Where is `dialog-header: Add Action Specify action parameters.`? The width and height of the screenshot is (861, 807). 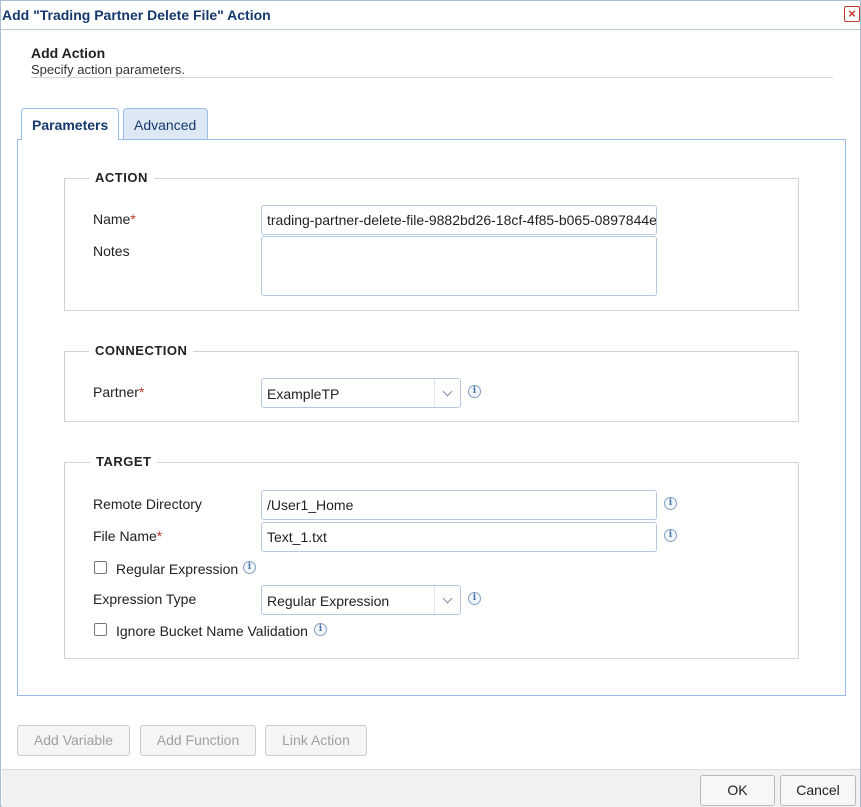 dialog-header: Add Action Specify action parameters. is located at coordinates (432, 61).